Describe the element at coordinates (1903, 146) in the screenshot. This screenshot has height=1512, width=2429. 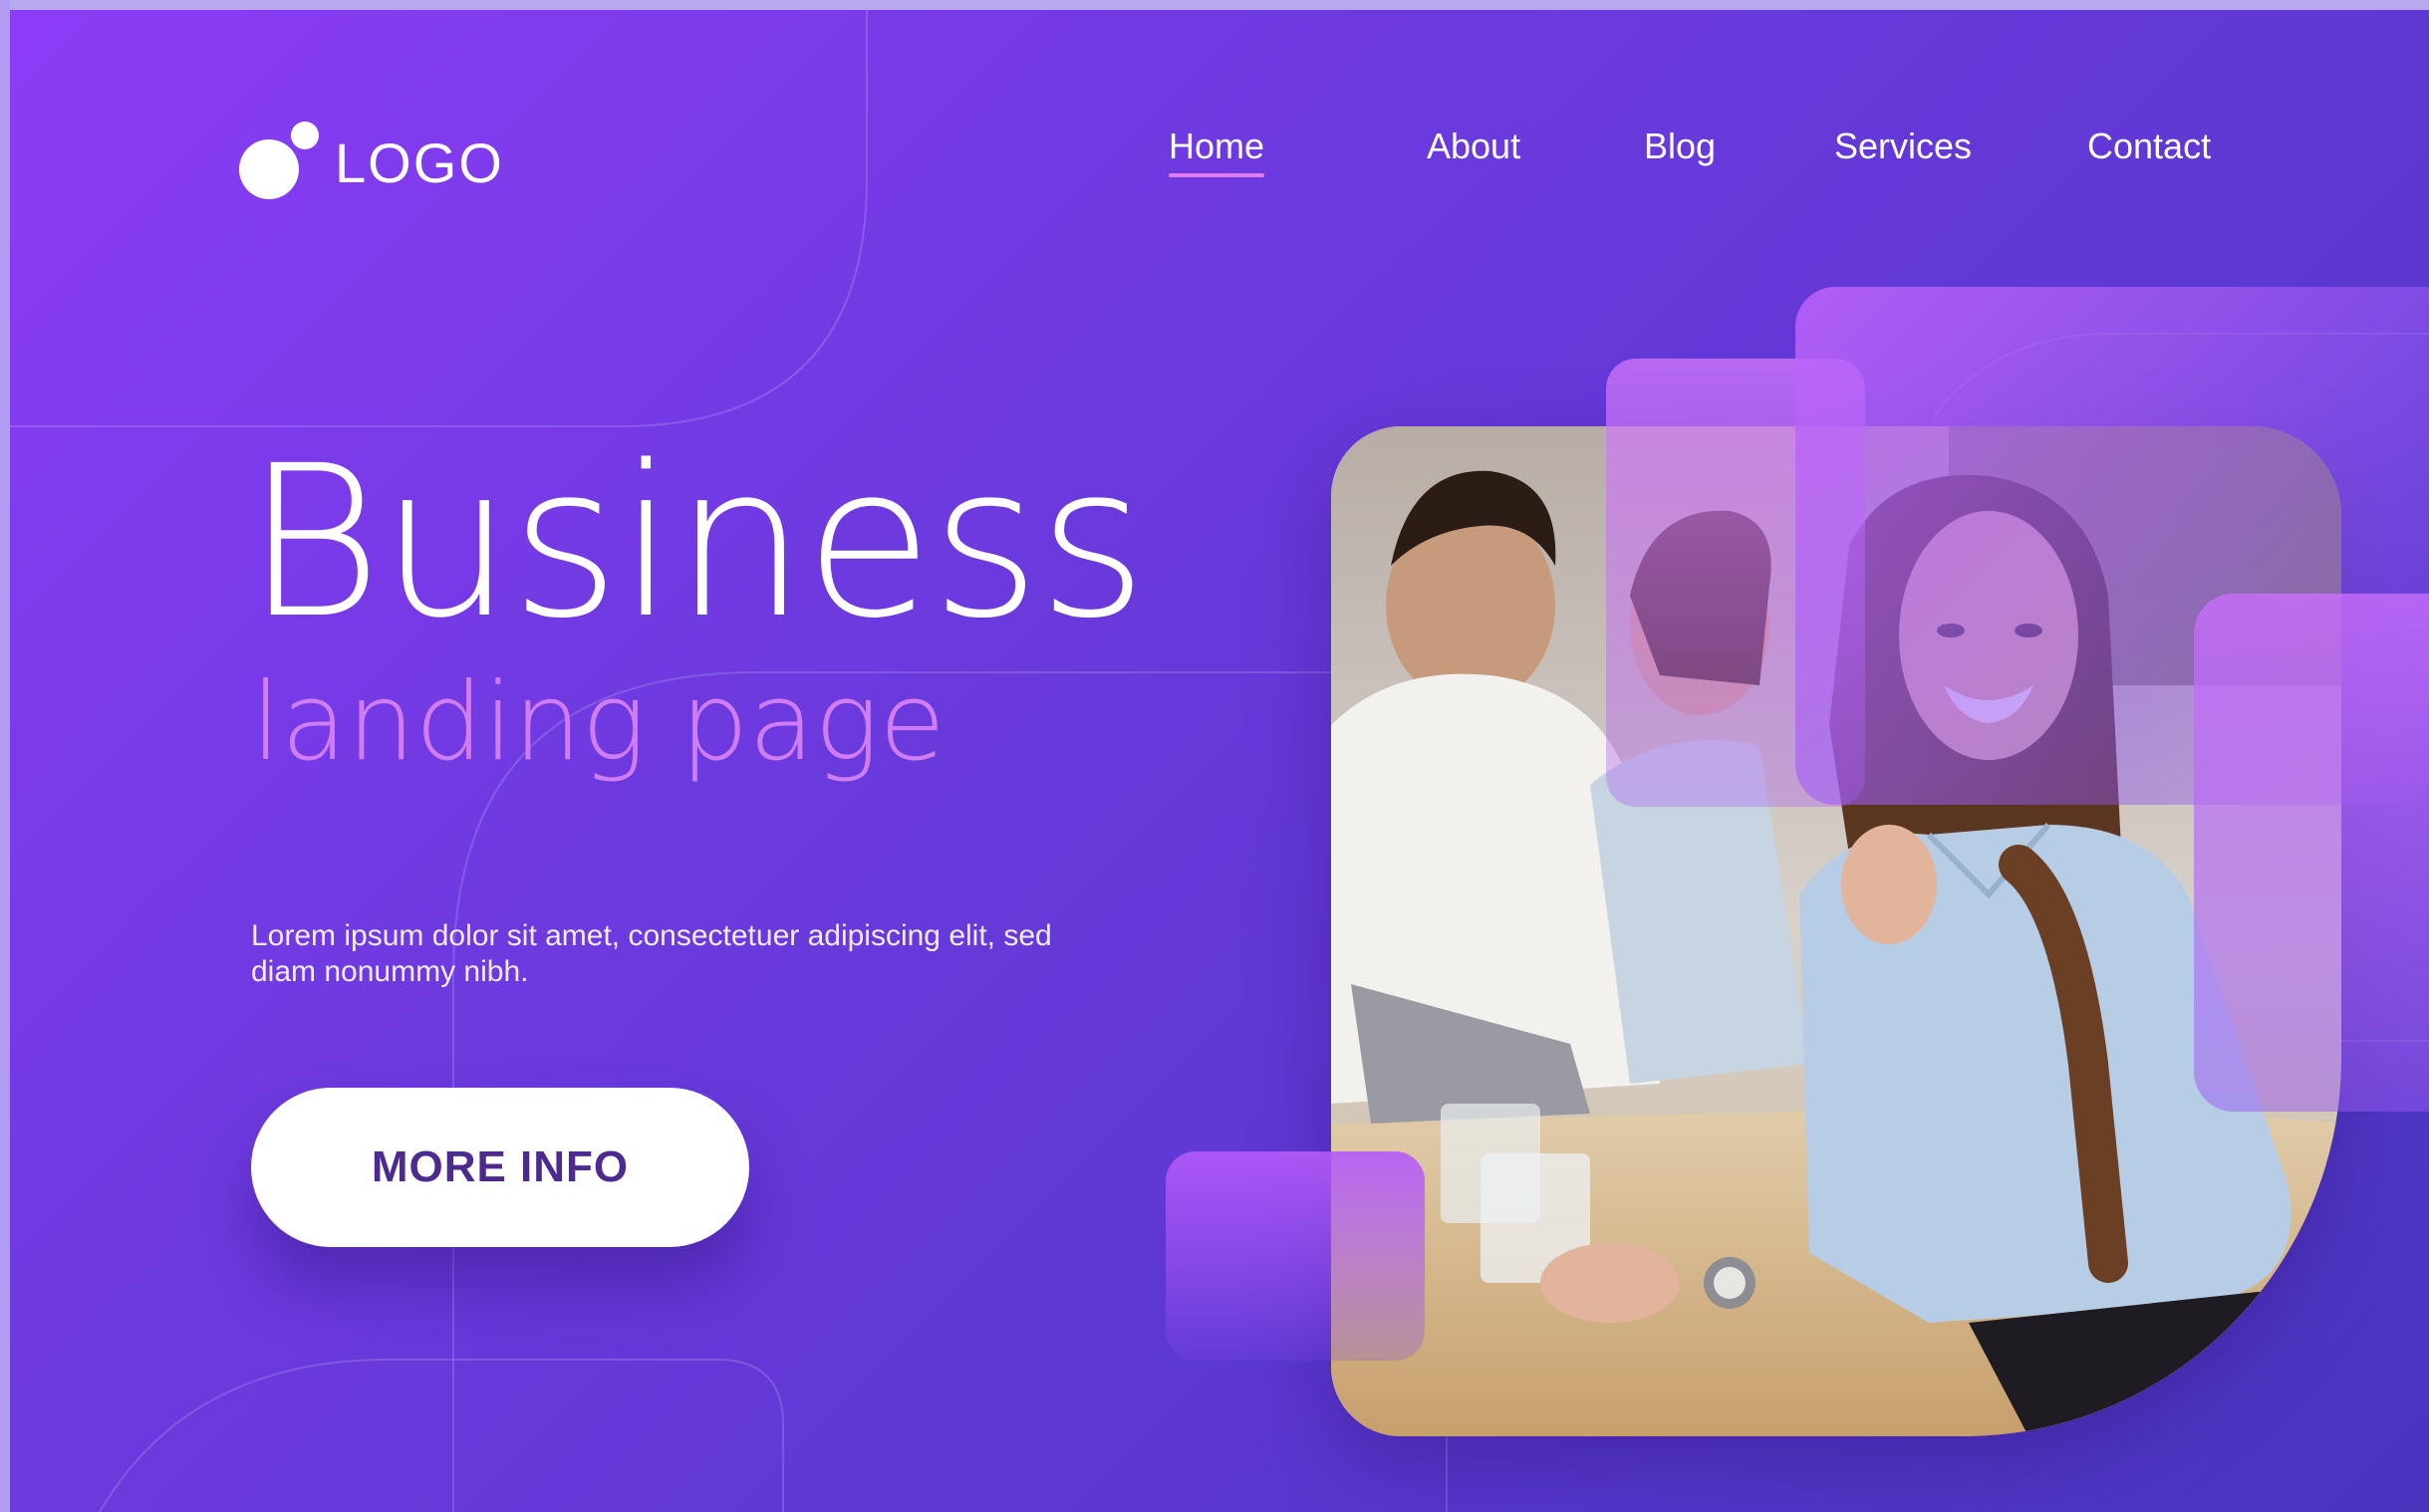
I see `nav-item-services: Services` at that location.